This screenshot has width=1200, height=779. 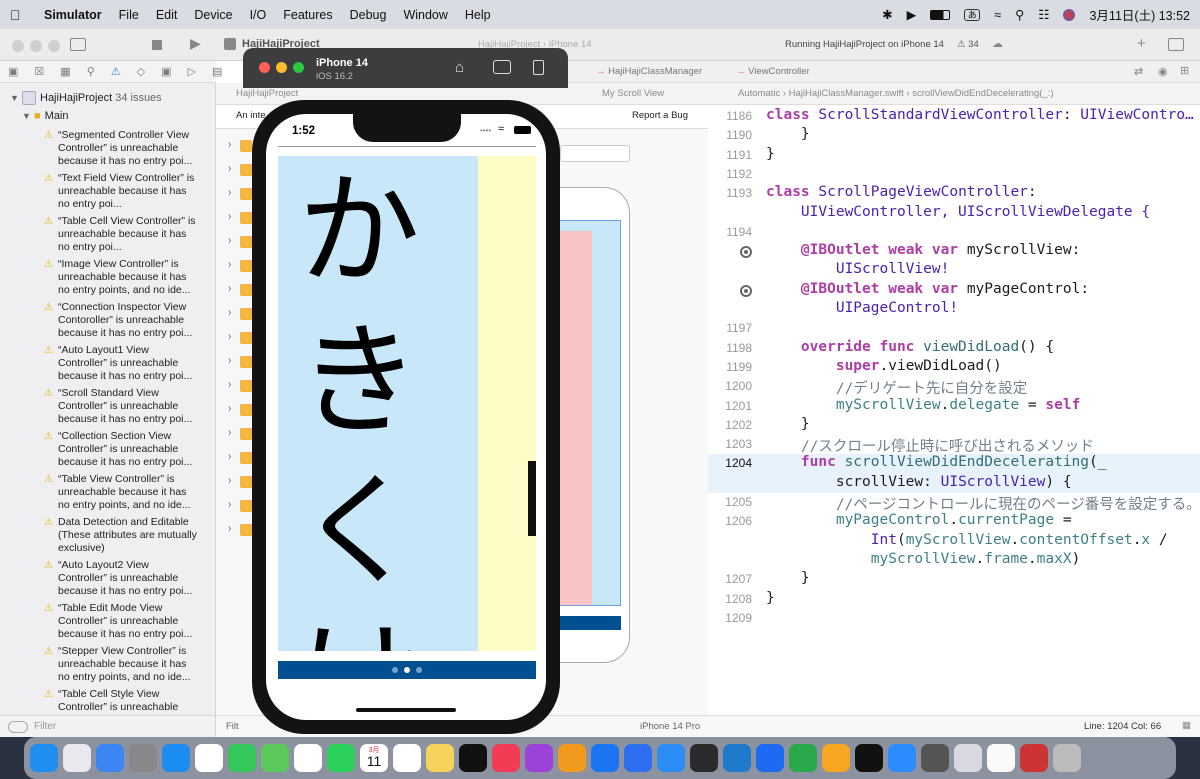 I want to click on line-number: 1203, so click(x=730, y=444).